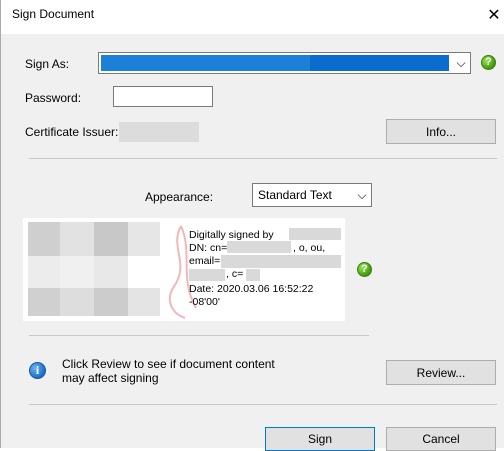 This screenshot has width=504, height=451. I want to click on redacted-field, so click(207, 275).